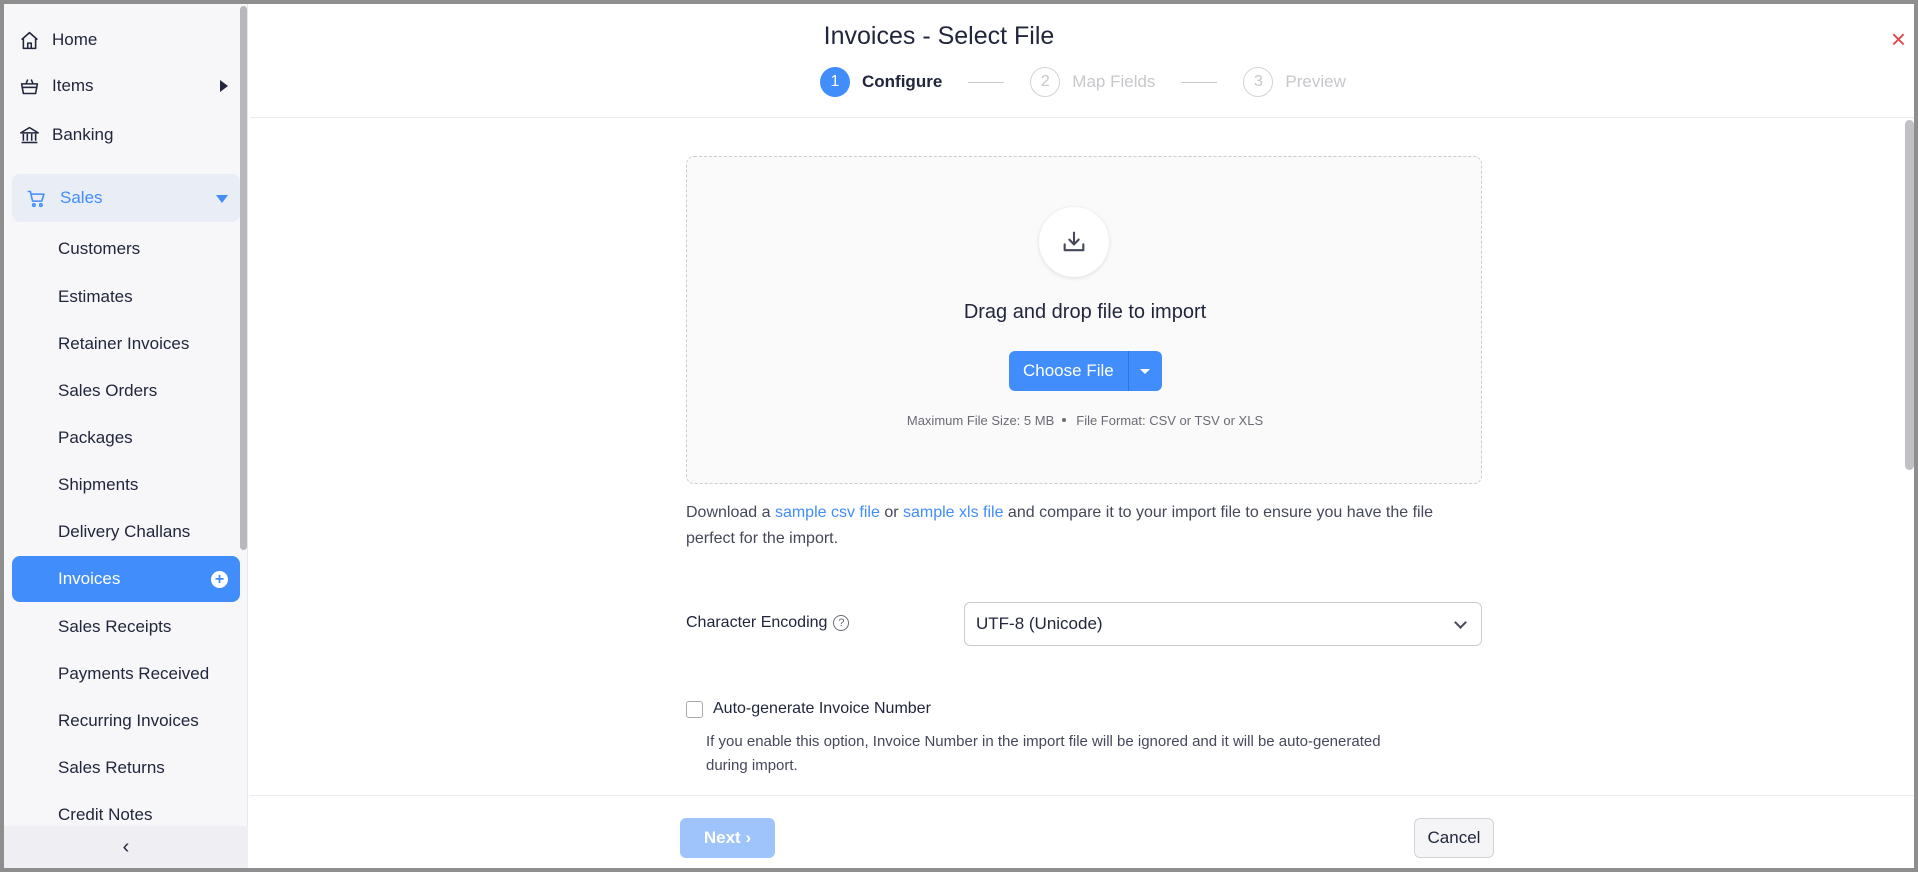 The image size is (1918, 872). Describe the element at coordinates (219, 579) in the screenshot. I see `add-invoice-icon: +` at that location.